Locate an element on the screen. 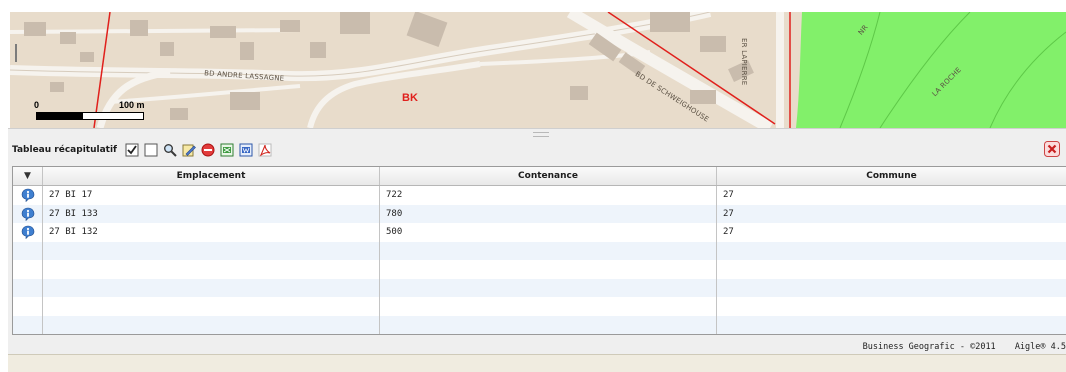 The image size is (1066, 372). zoom-search-button is located at coordinates (170, 150).